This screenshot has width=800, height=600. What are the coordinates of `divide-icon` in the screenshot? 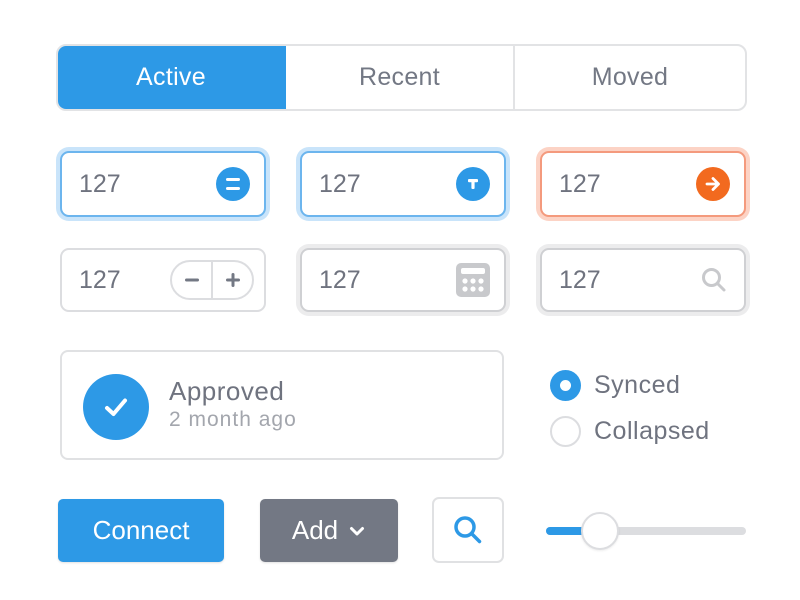 It's located at (233, 184).